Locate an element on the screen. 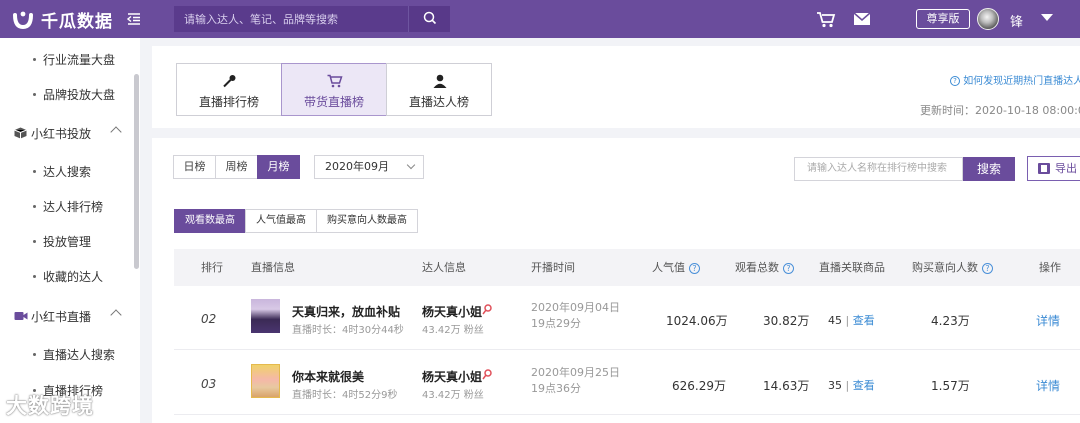 This screenshot has height=423, width=1080. tab-sales-live-ranking: 带货直播榜 is located at coordinates (334, 89).